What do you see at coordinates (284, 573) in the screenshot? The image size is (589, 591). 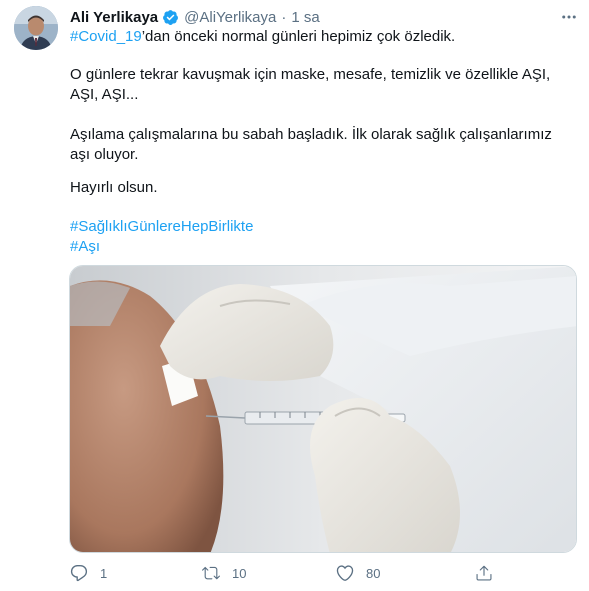 I see `tweet-actions: 1 10 80` at bounding box center [284, 573].